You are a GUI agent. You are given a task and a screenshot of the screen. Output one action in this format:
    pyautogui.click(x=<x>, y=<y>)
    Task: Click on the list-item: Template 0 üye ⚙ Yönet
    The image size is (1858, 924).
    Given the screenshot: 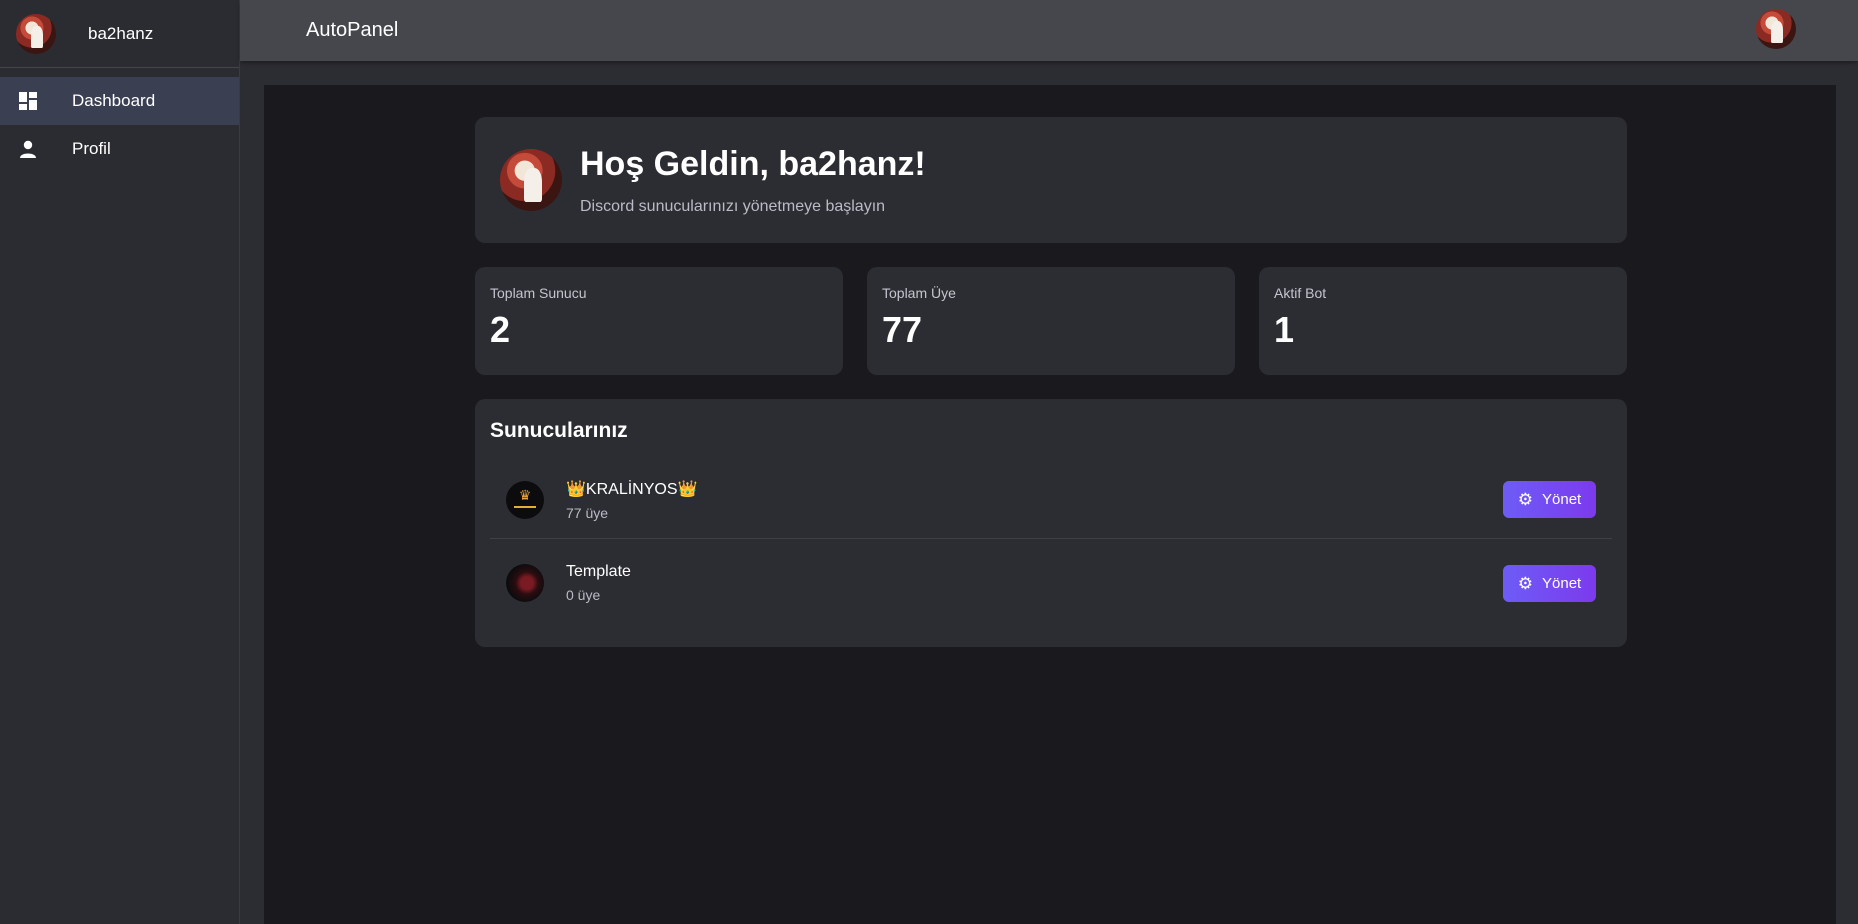 What is the action you would take?
    pyautogui.click(x=1051, y=582)
    